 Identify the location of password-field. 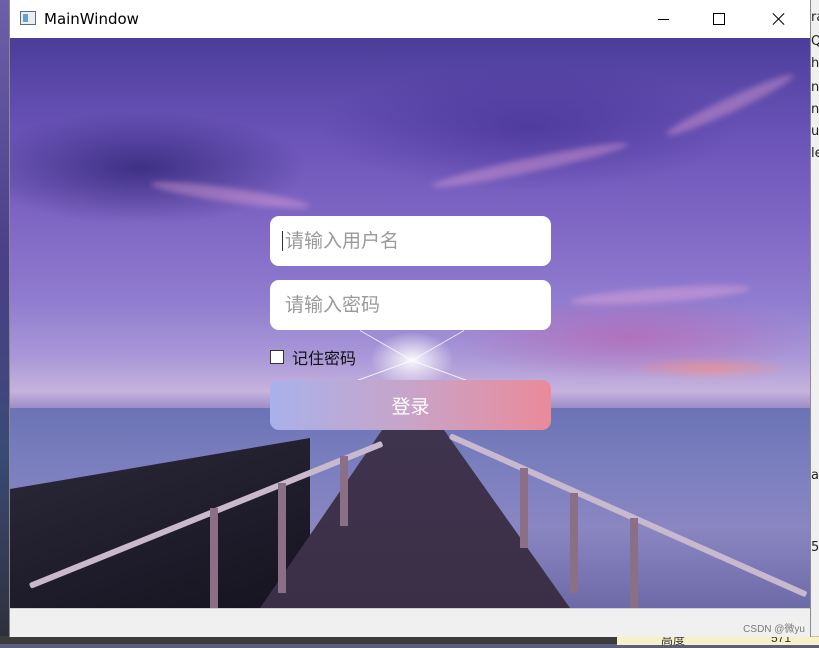
(410, 305).